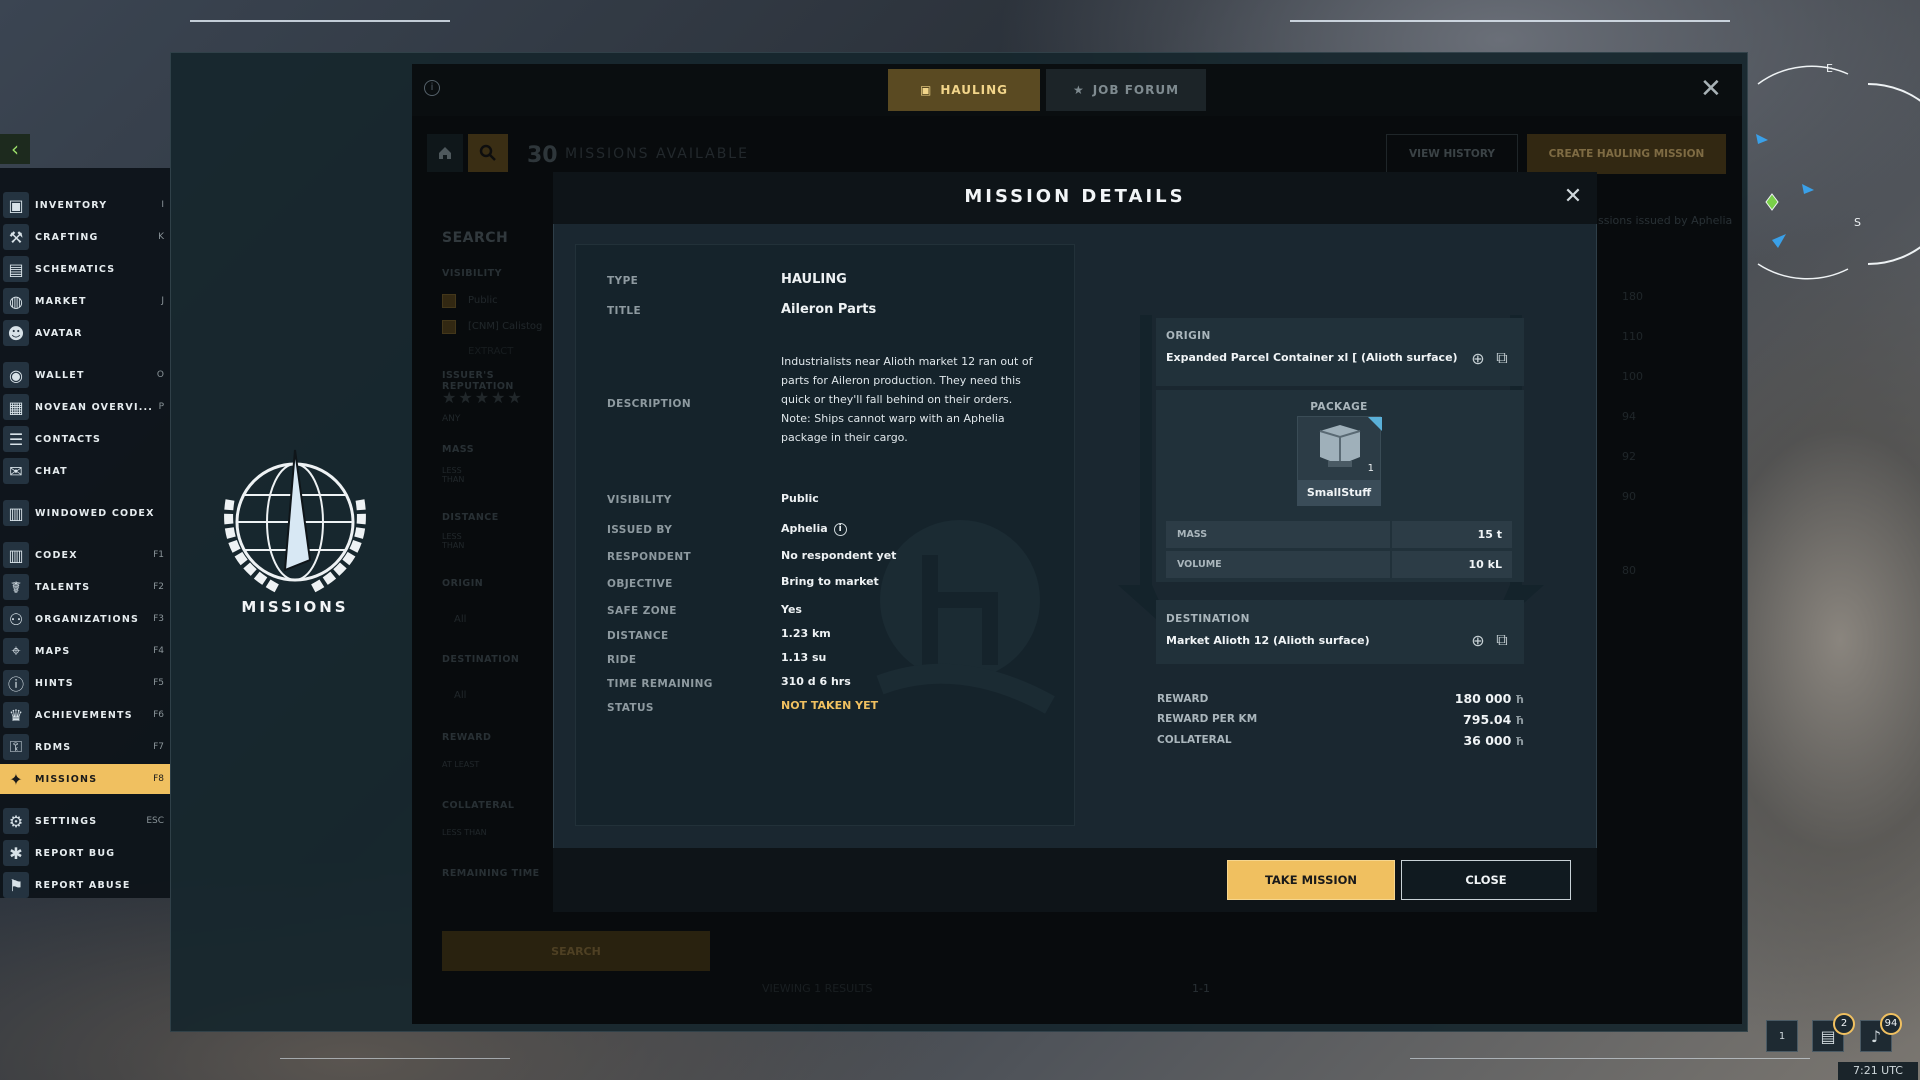 This screenshot has height=1080, width=1920. I want to click on person-icon: ☻, so click(16, 333).